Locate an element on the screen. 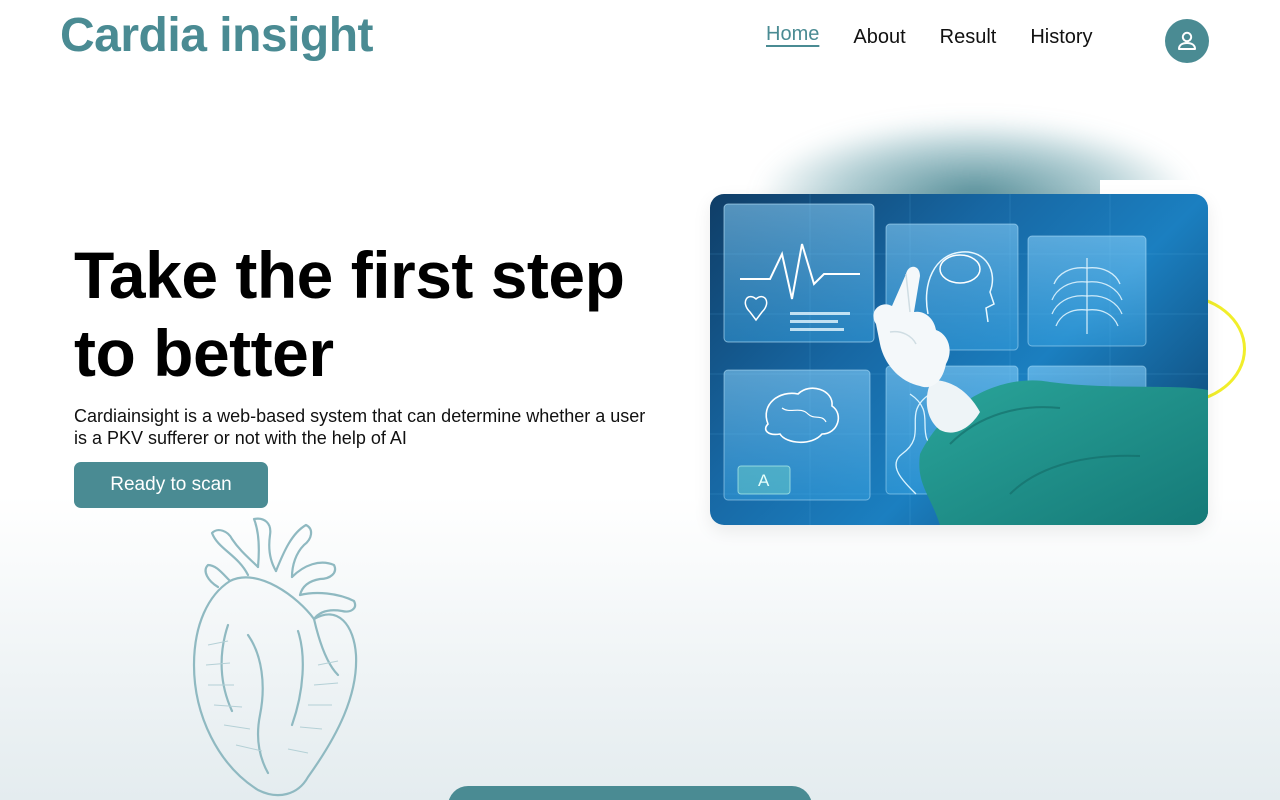 Image resolution: width=1280 pixels, height=800 pixels. heart-sketch-illustration is located at coordinates (275, 657).